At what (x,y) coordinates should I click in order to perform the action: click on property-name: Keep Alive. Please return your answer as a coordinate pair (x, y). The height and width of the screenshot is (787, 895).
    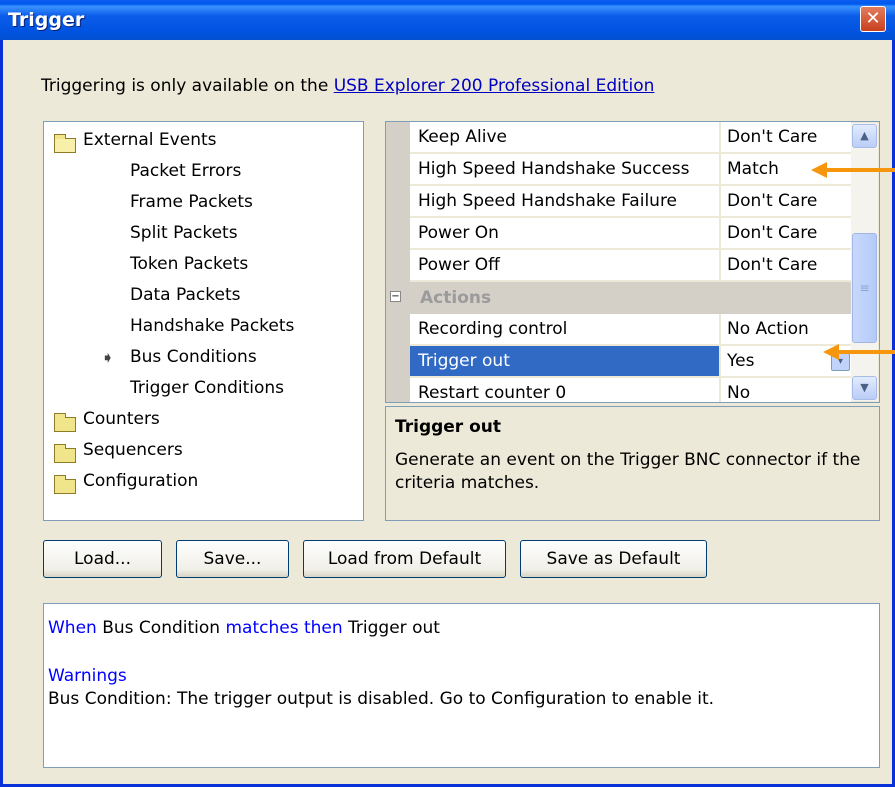
    Looking at the image, I should click on (565, 137).